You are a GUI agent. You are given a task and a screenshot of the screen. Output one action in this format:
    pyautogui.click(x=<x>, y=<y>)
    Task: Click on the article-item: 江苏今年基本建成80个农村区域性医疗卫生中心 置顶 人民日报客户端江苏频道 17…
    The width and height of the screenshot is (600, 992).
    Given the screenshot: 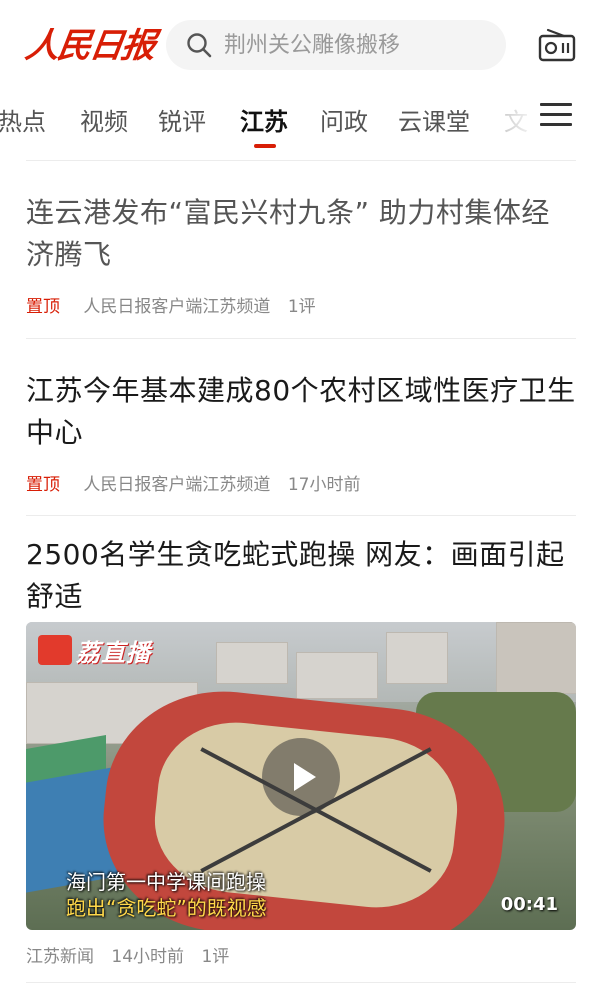 What is the action you would take?
    pyautogui.click(x=301, y=432)
    